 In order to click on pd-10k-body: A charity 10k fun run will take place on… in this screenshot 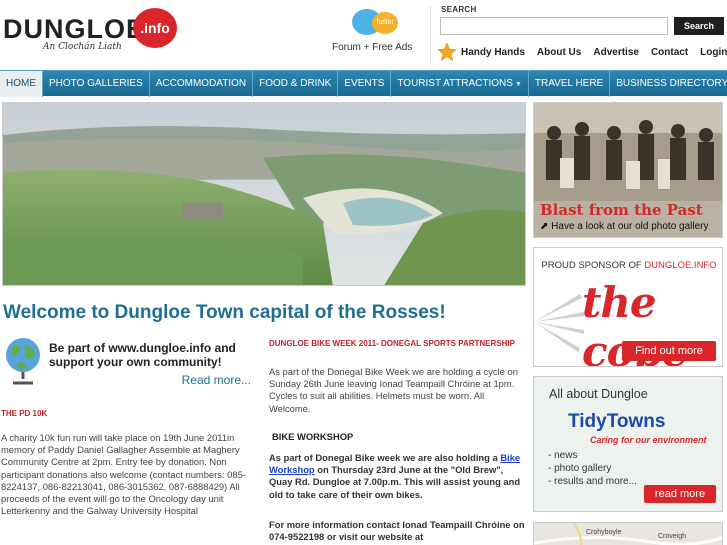, I will do `click(123, 474)`.